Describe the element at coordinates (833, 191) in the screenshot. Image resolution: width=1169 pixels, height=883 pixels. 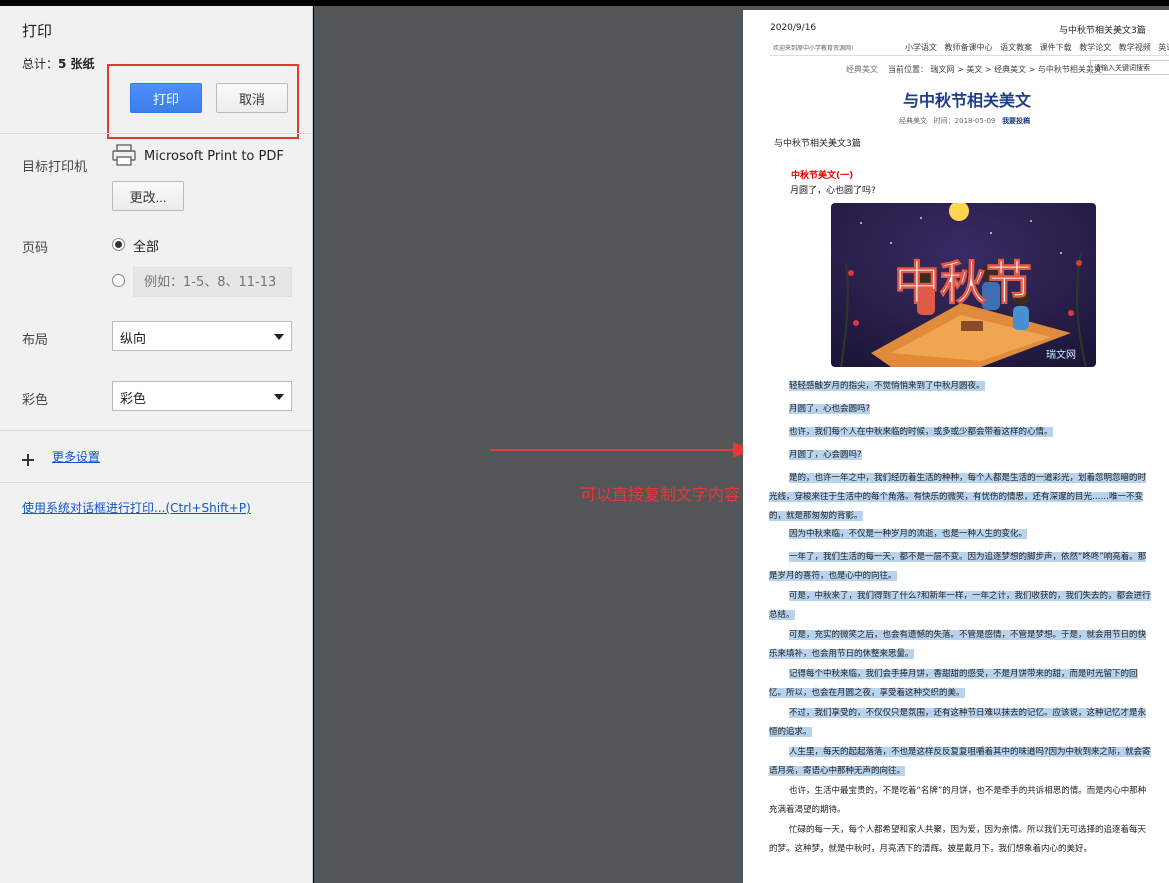
I see `section-question: 月圆了，心也圆了吗?` at that location.